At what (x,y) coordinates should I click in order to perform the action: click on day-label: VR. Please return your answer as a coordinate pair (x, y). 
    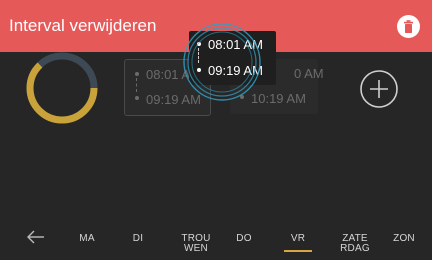
    Looking at the image, I should click on (298, 238).